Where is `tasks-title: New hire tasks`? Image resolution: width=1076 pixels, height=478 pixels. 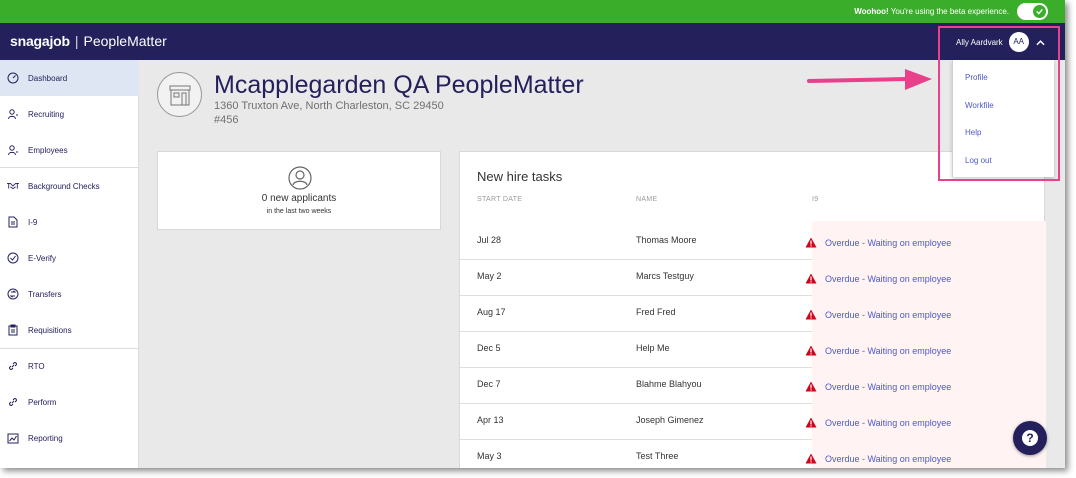 tasks-title: New hire tasks is located at coordinates (520, 176).